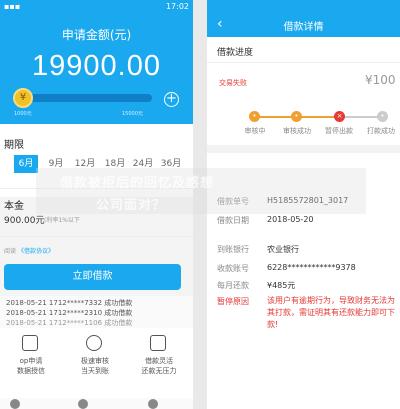  I want to click on feature-app-apply: op申请 数据授信, so click(31, 363).